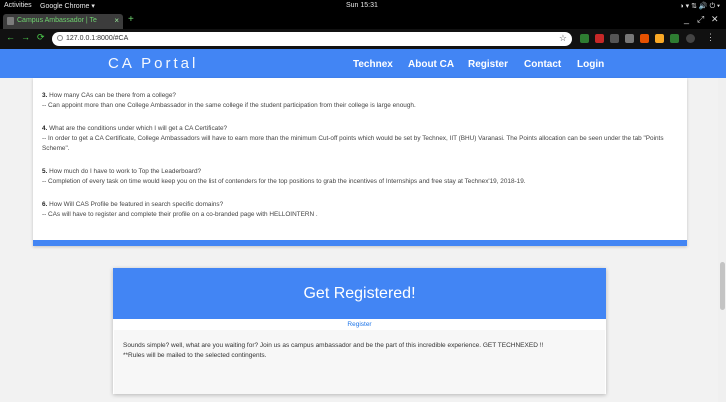 This screenshot has height=402, width=726. Describe the element at coordinates (690, 38) in the screenshot. I see `profile-avatar` at that location.